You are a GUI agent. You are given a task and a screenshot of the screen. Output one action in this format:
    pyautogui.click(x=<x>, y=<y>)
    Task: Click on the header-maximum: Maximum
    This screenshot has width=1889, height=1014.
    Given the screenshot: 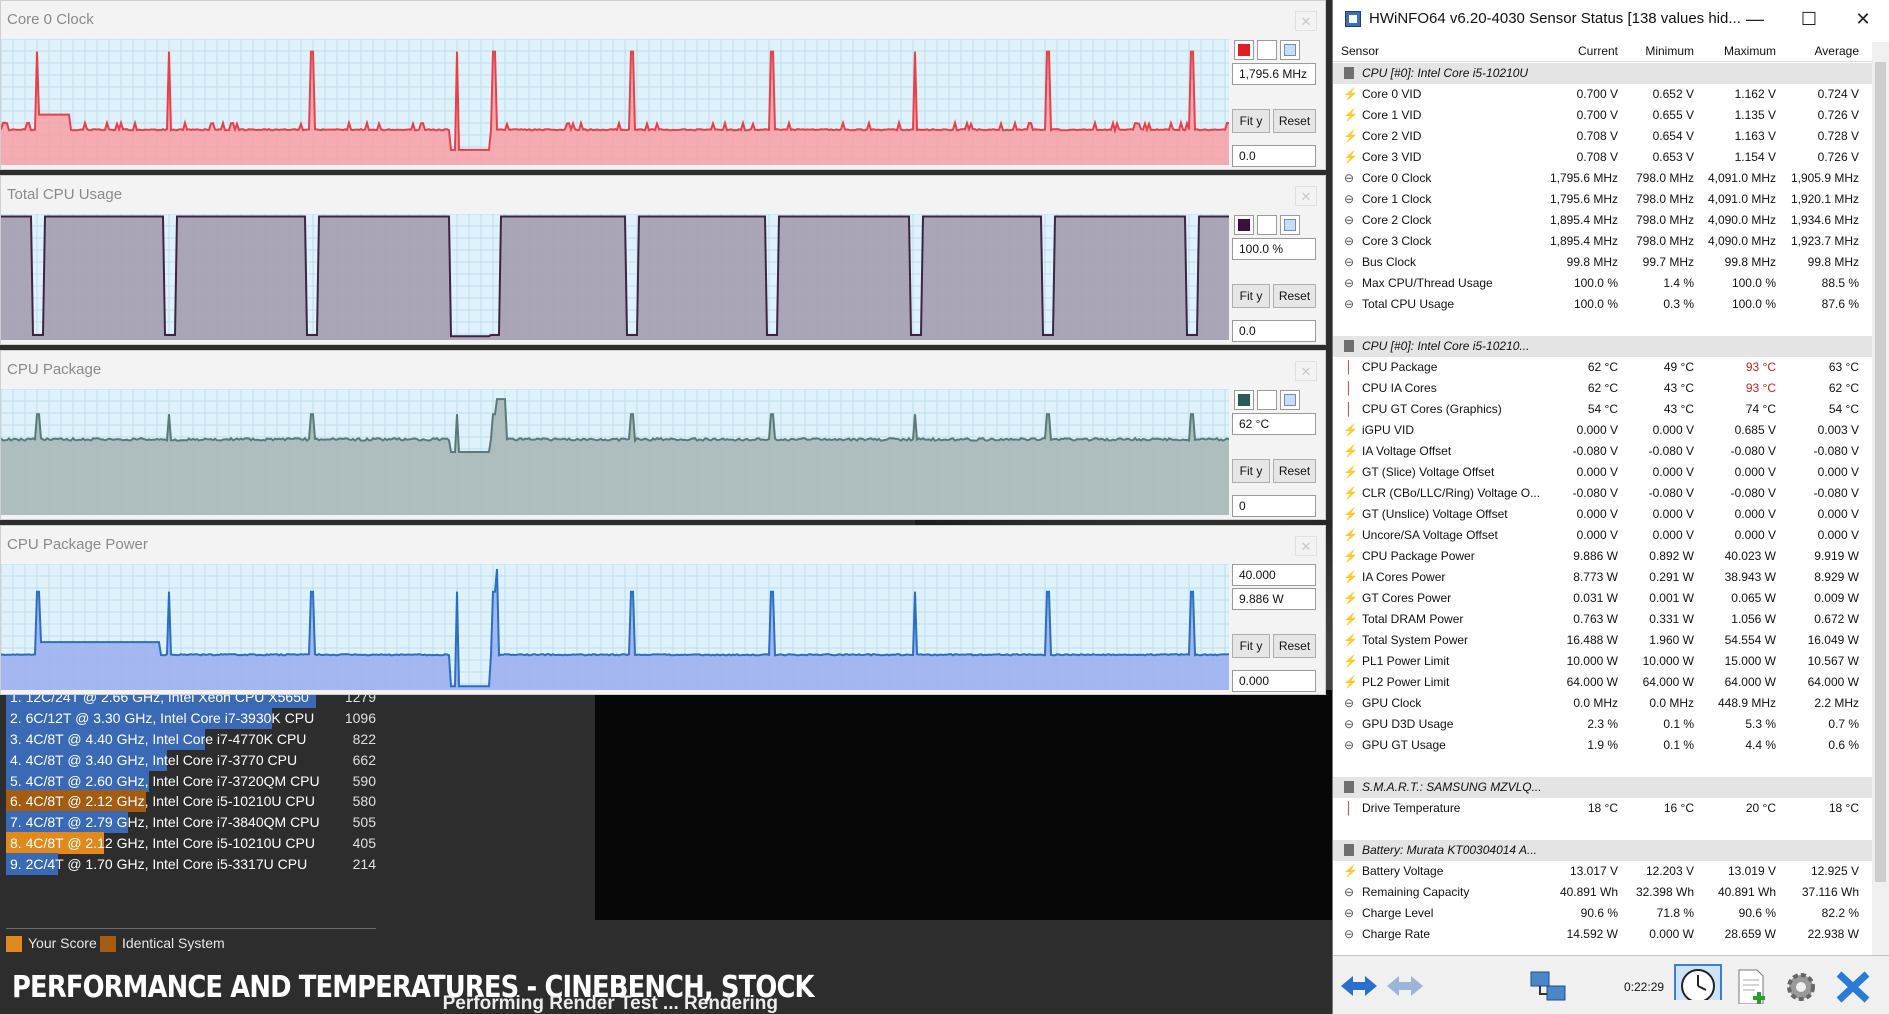 What is the action you would take?
    pyautogui.click(x=1750, y=51)
    